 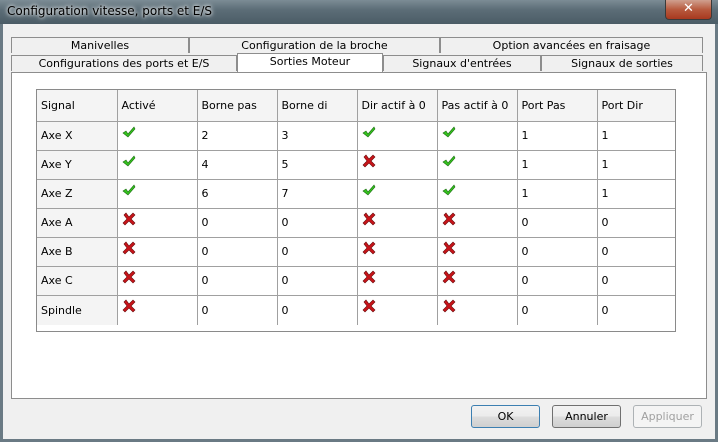 I want to click on tab-option-fraisage: Option avancées en fraisage, so click(x=571, y=45).